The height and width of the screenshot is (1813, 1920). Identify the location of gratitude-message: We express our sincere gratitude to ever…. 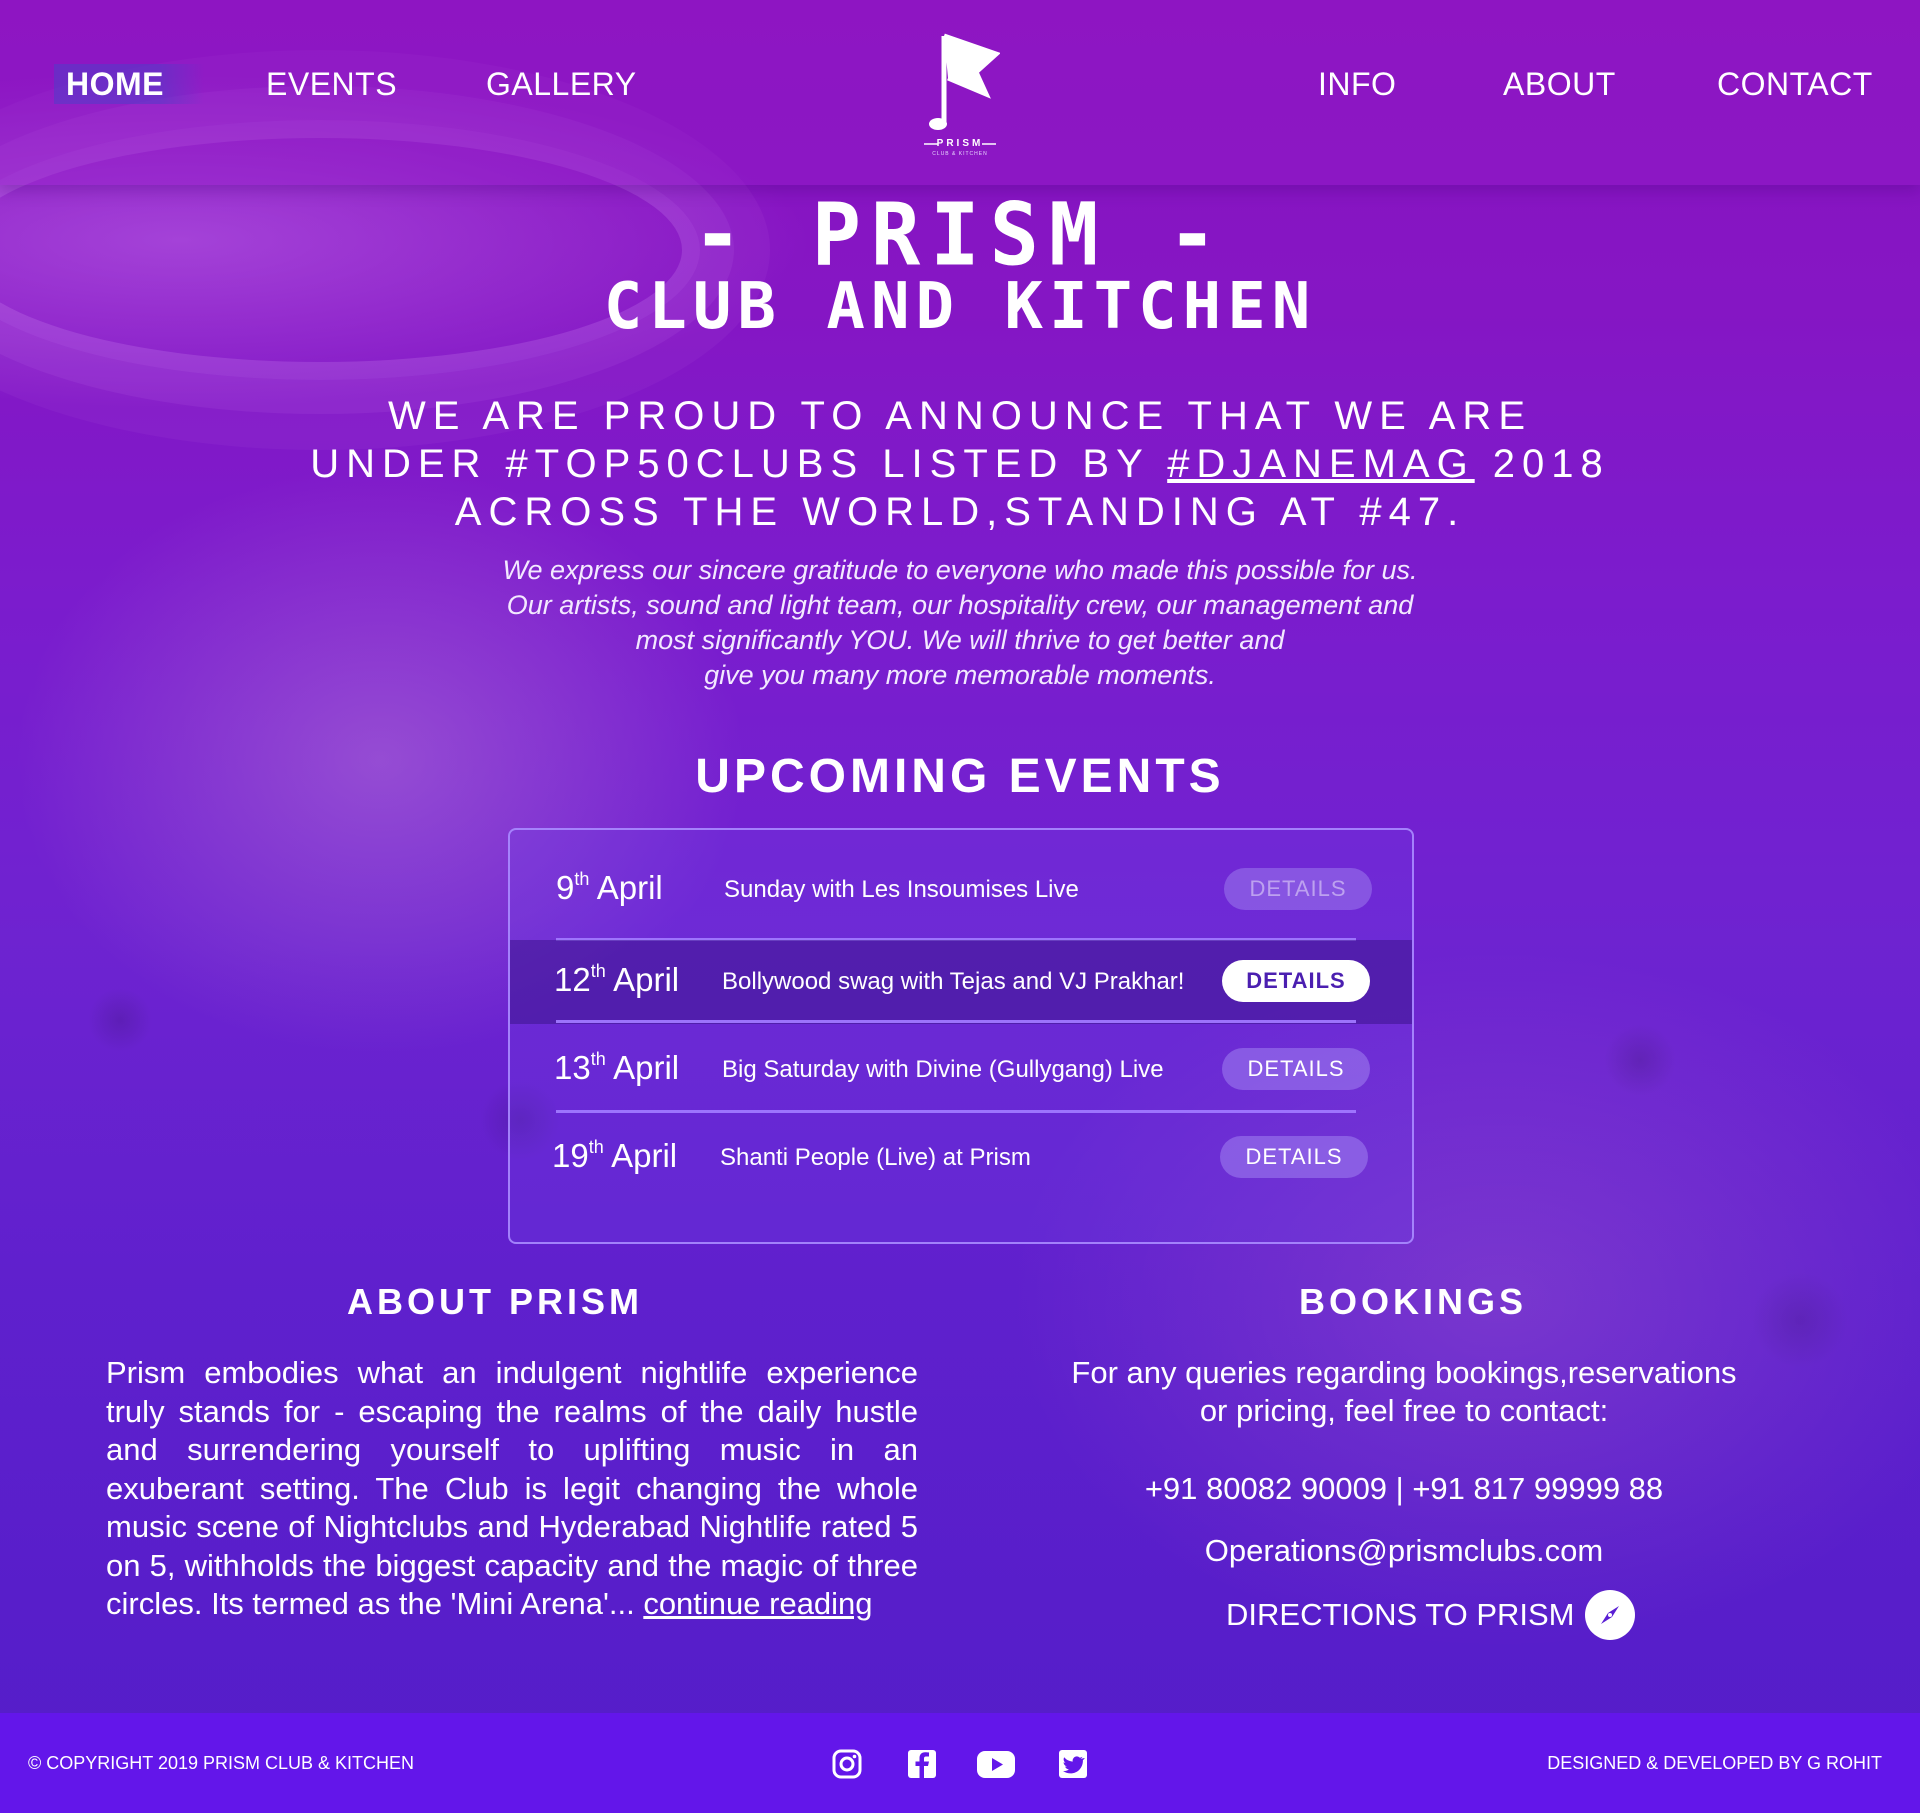
(960, 623).